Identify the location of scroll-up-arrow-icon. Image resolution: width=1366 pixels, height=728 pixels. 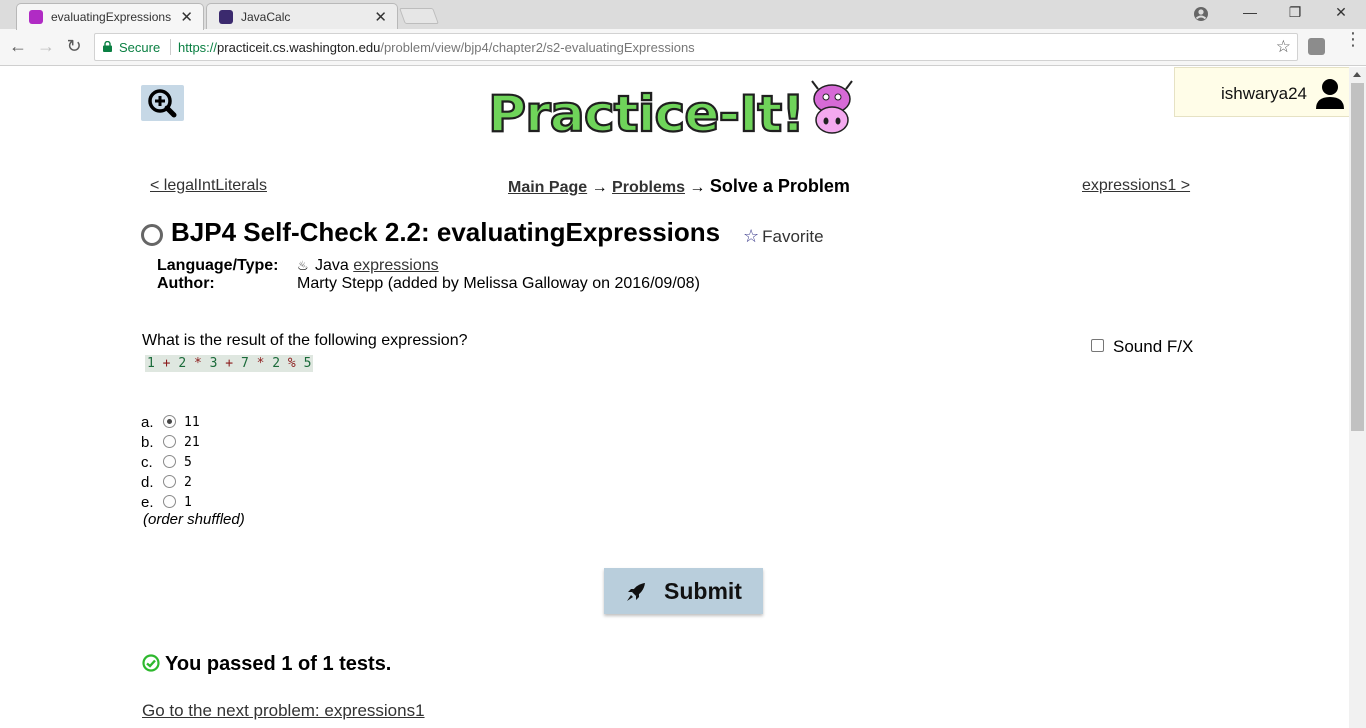
(1357, 74).